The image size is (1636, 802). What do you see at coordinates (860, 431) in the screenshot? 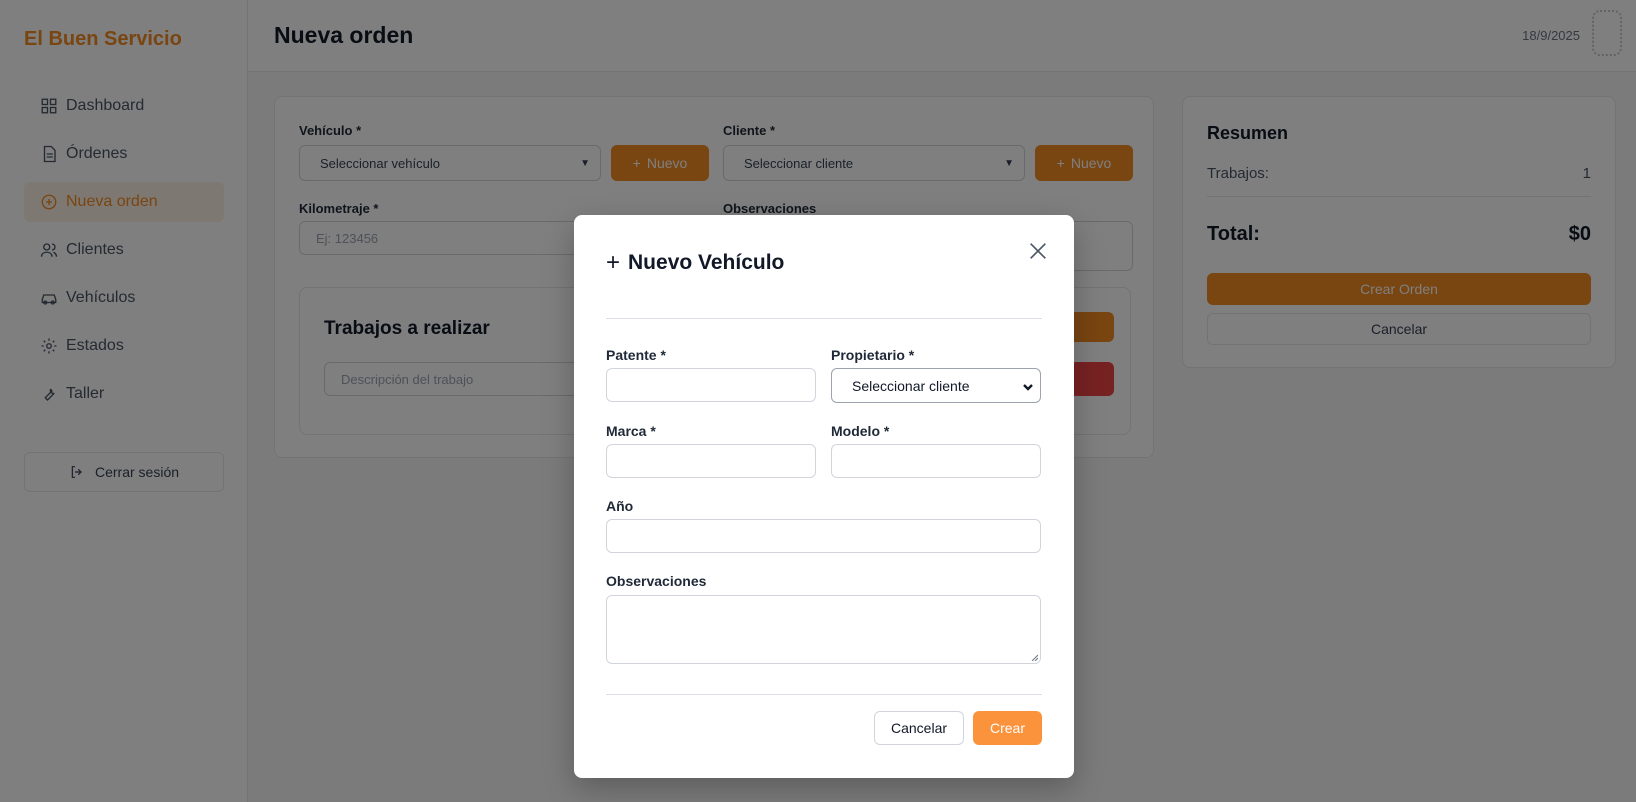
I see `modelo-label: Modelo *` at bounding box center [860, 431].